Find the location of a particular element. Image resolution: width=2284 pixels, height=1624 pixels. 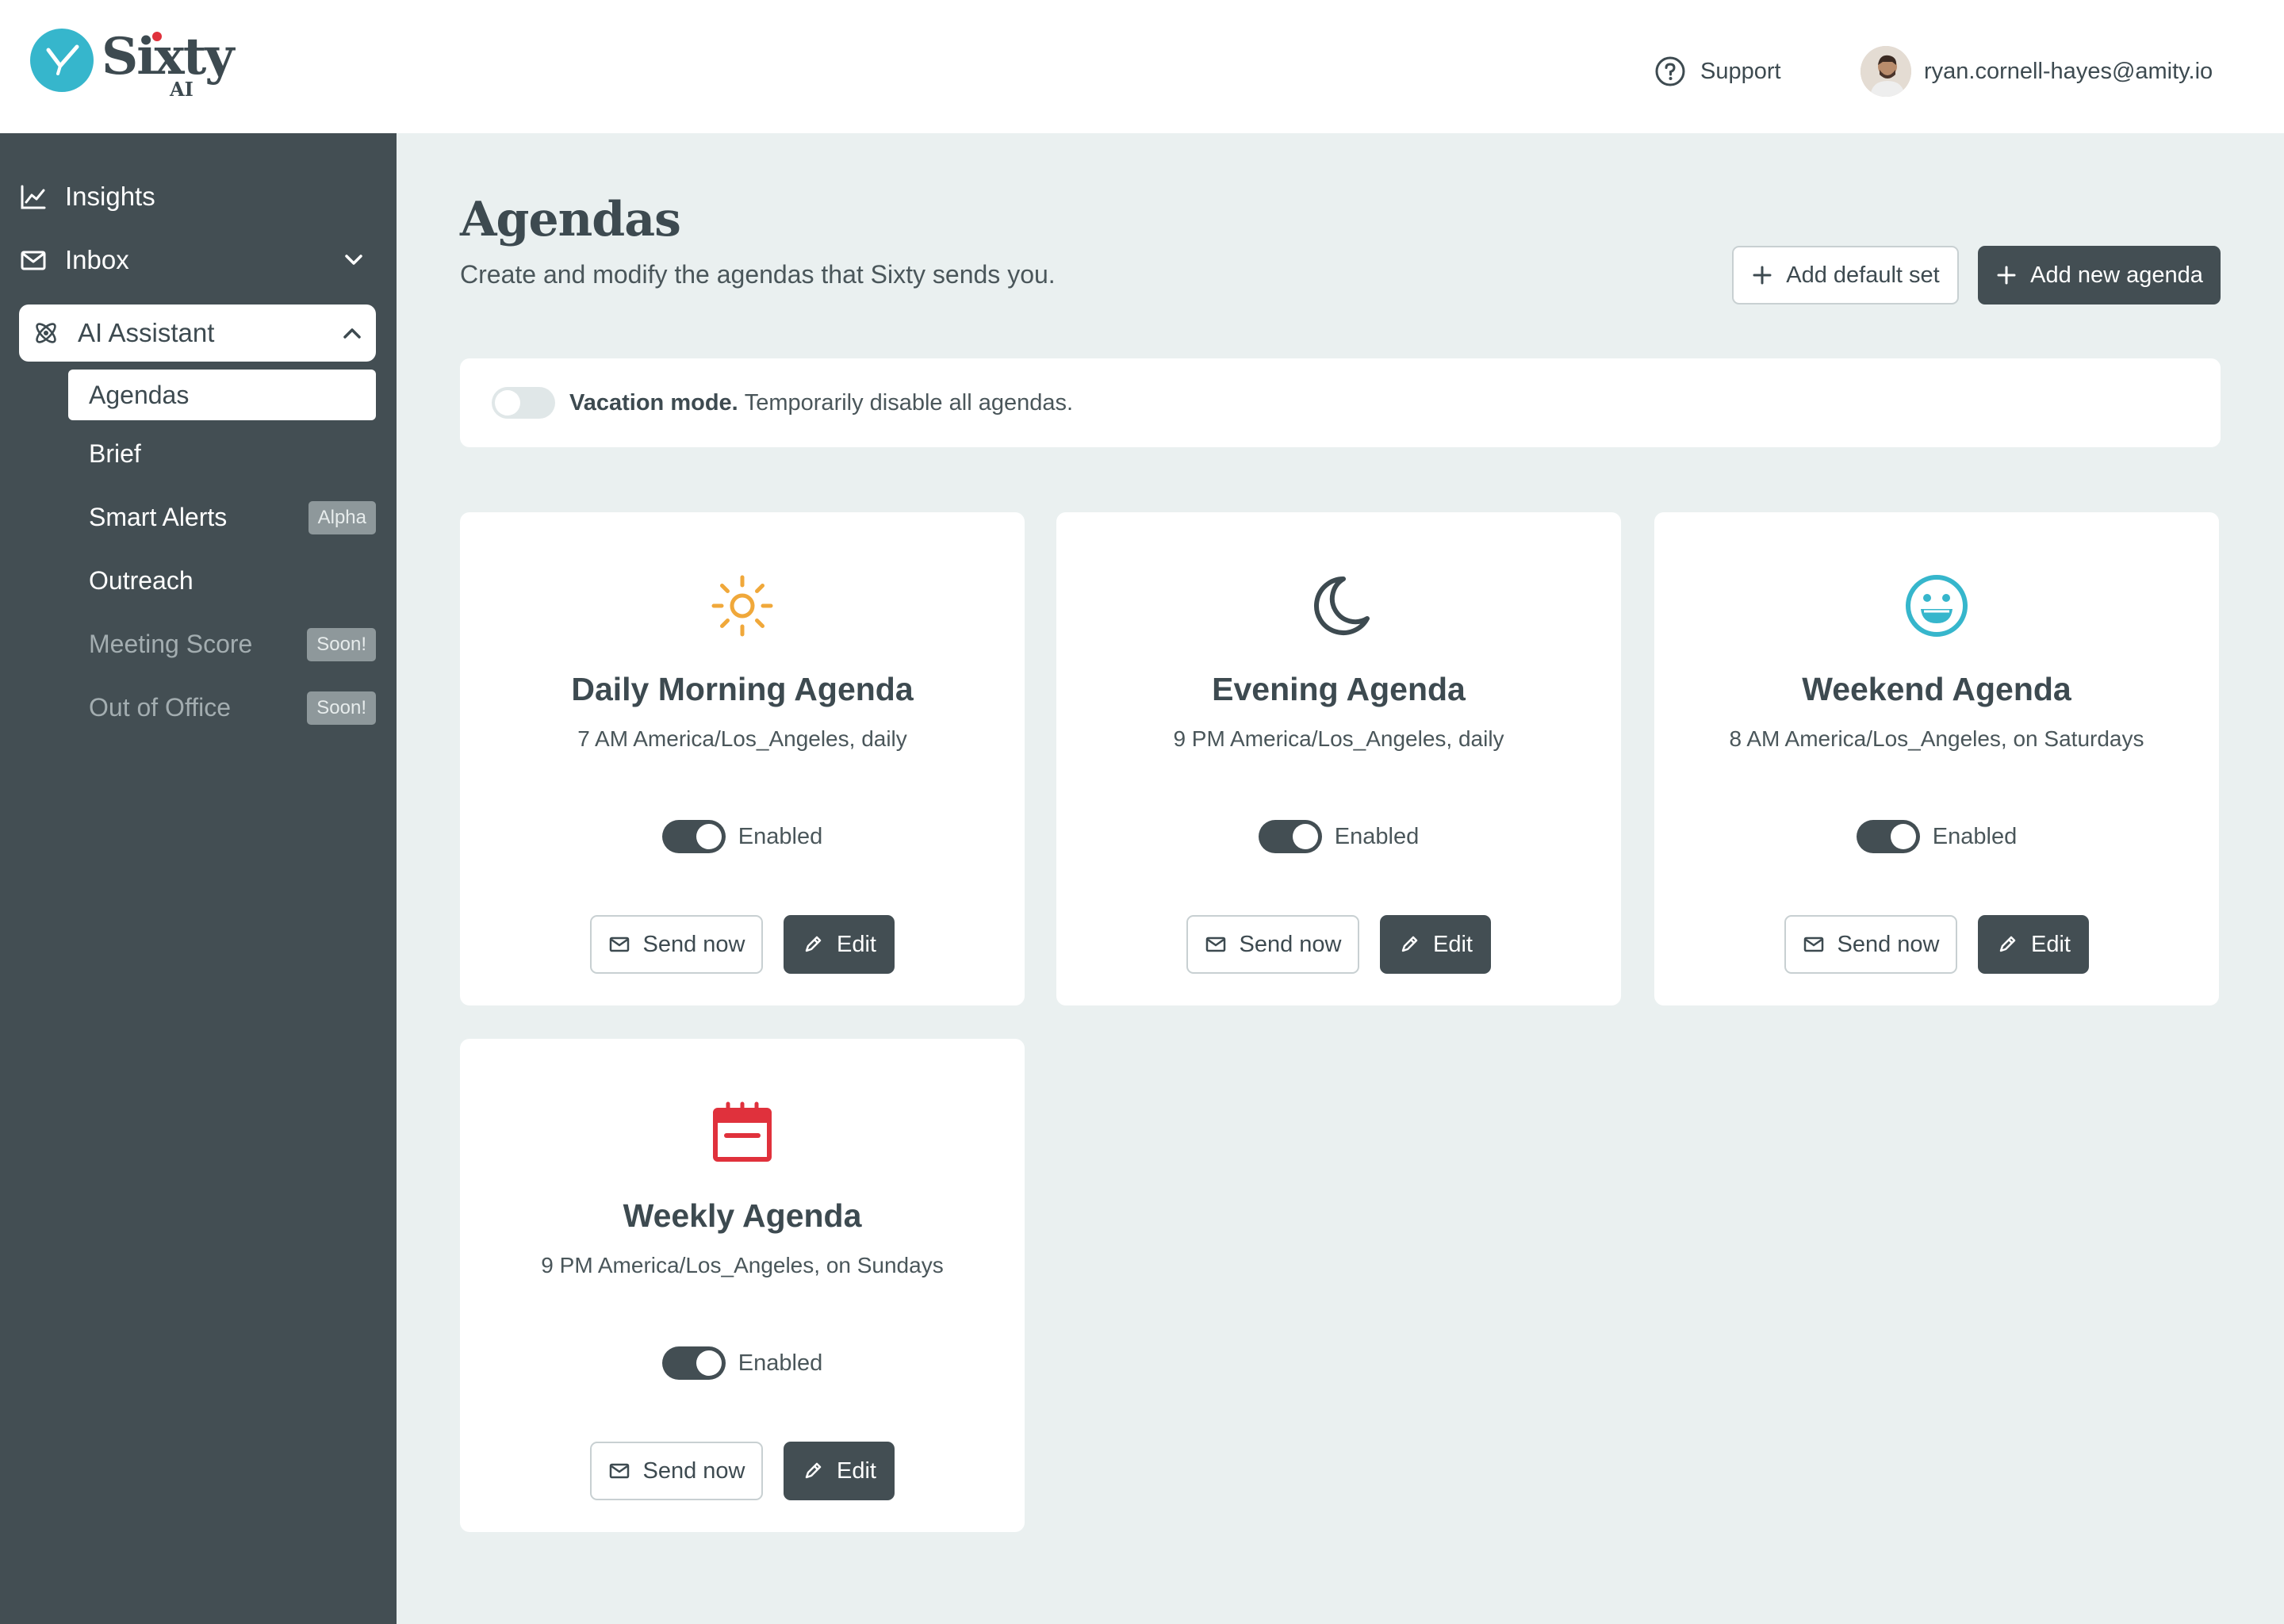

vacation-mode-description: Temporarily disable all agendas. is located at coordinates (909, 402).